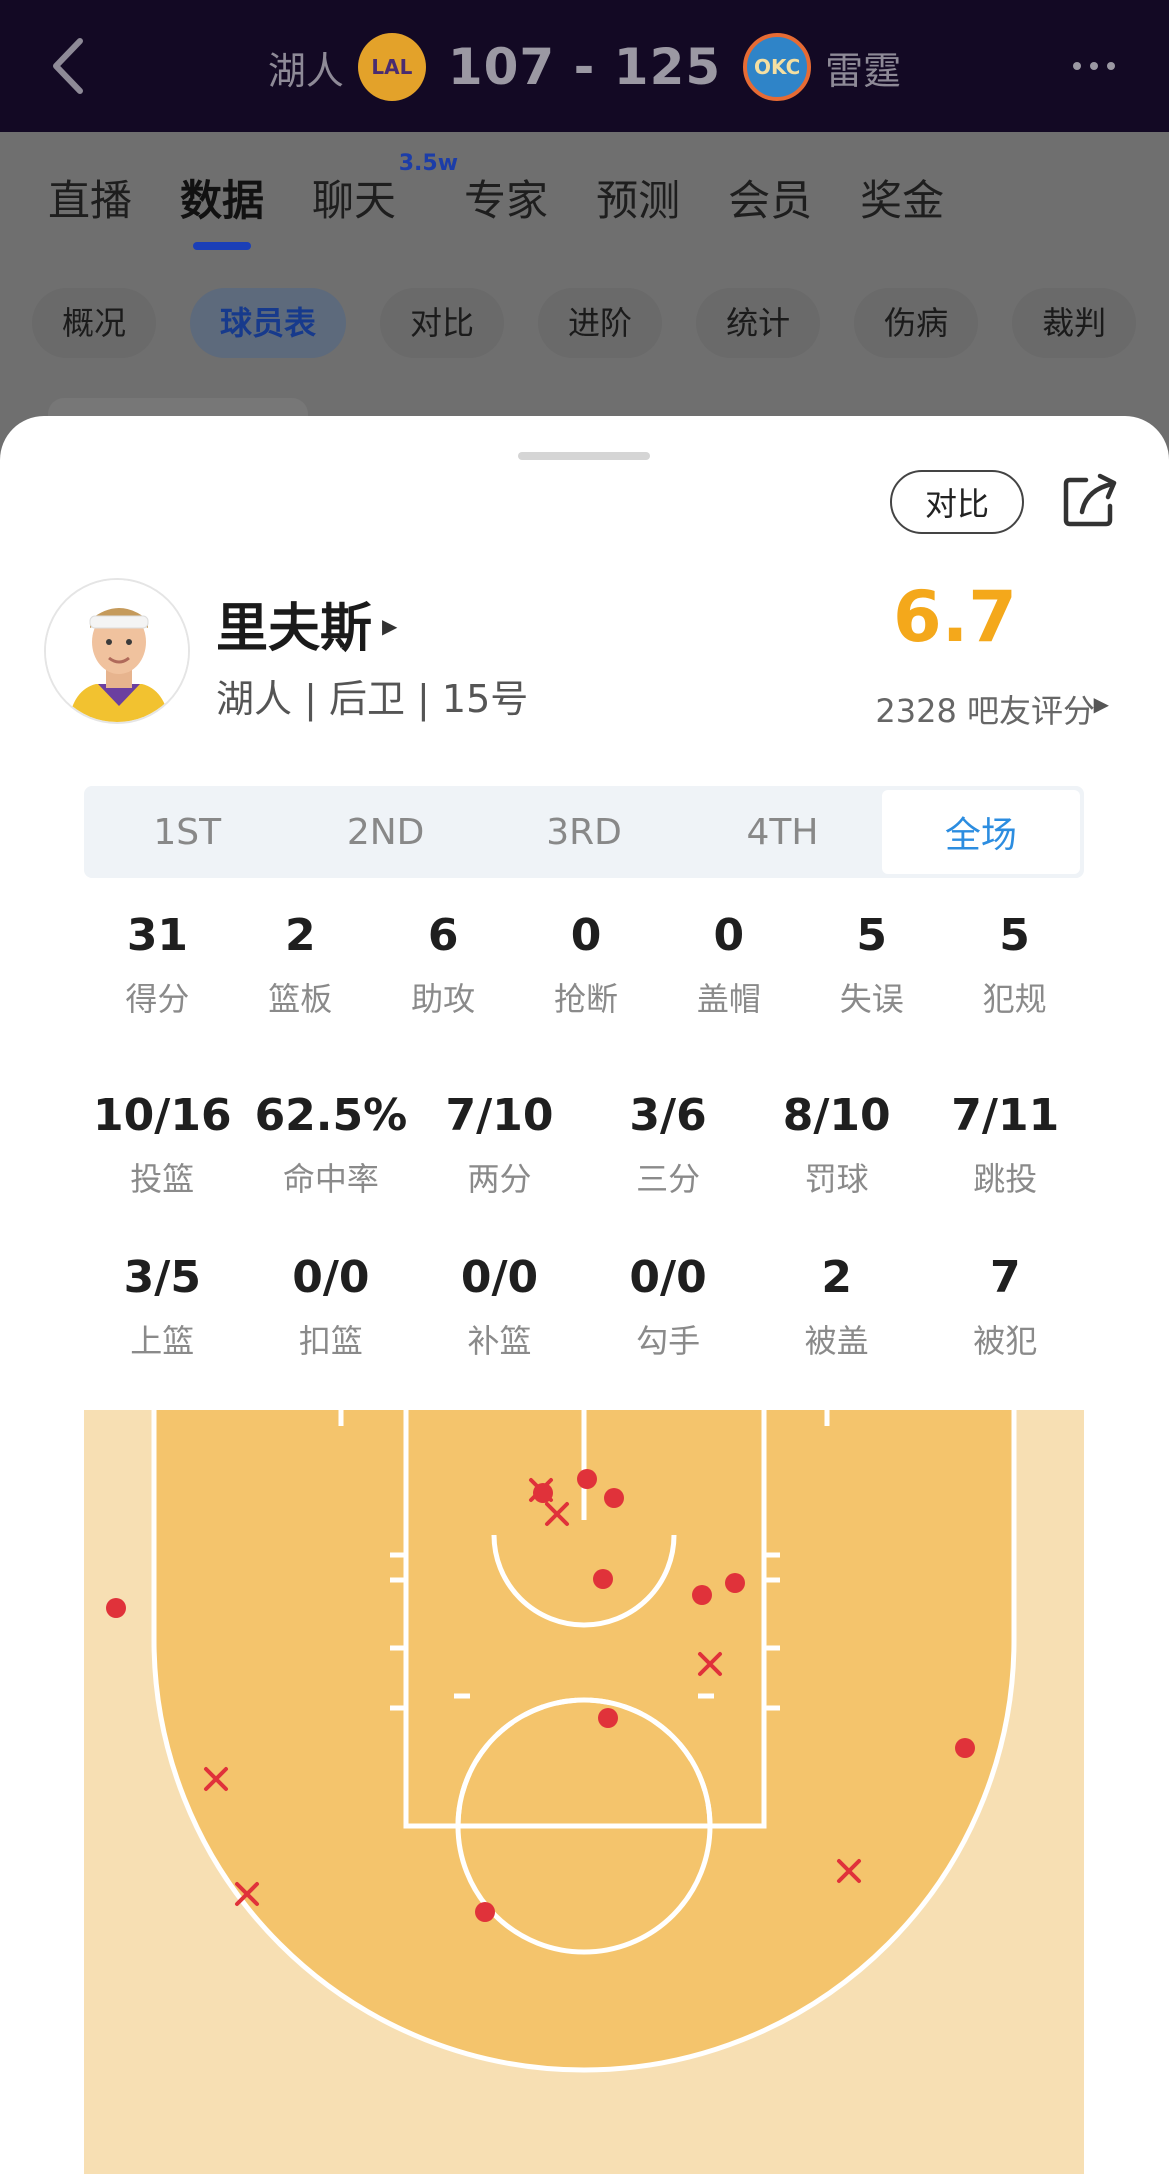 Image resolution: width=1169 pixels, height=2174 pixels. Describe the element at coordinates (871, 999) in the screenshot. I see `stat-label: 失误` at that location.